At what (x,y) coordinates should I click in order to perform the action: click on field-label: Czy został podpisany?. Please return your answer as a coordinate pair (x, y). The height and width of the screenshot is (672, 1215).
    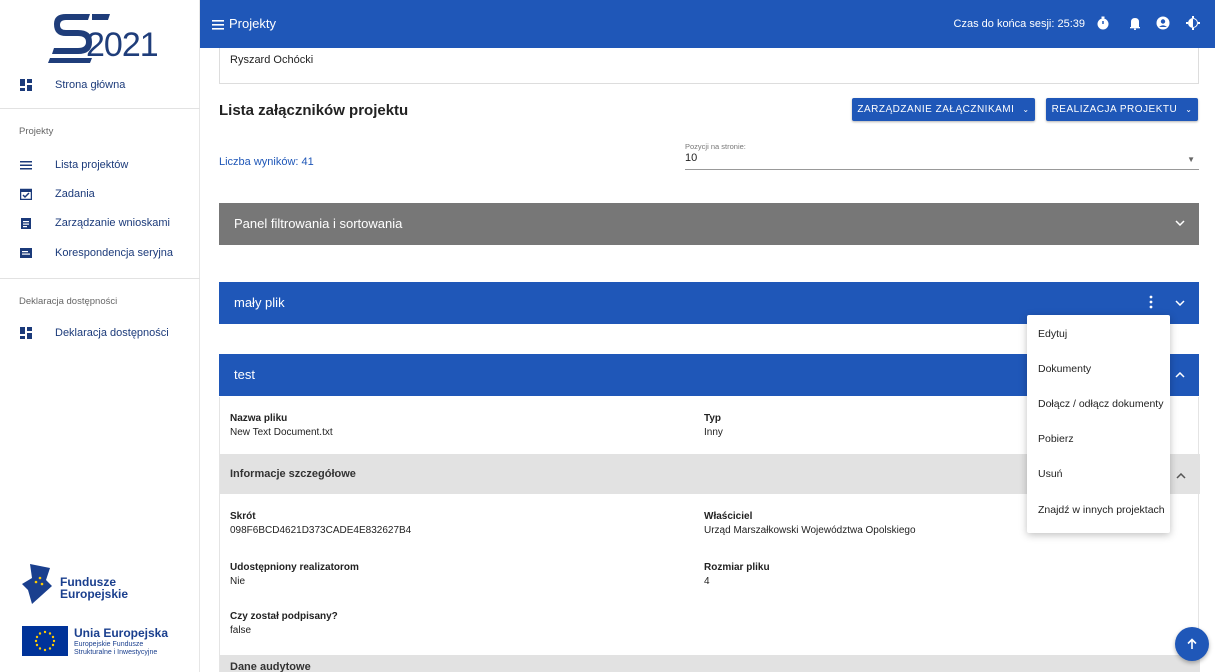
    Looking at the image, I should click on (284, 616).